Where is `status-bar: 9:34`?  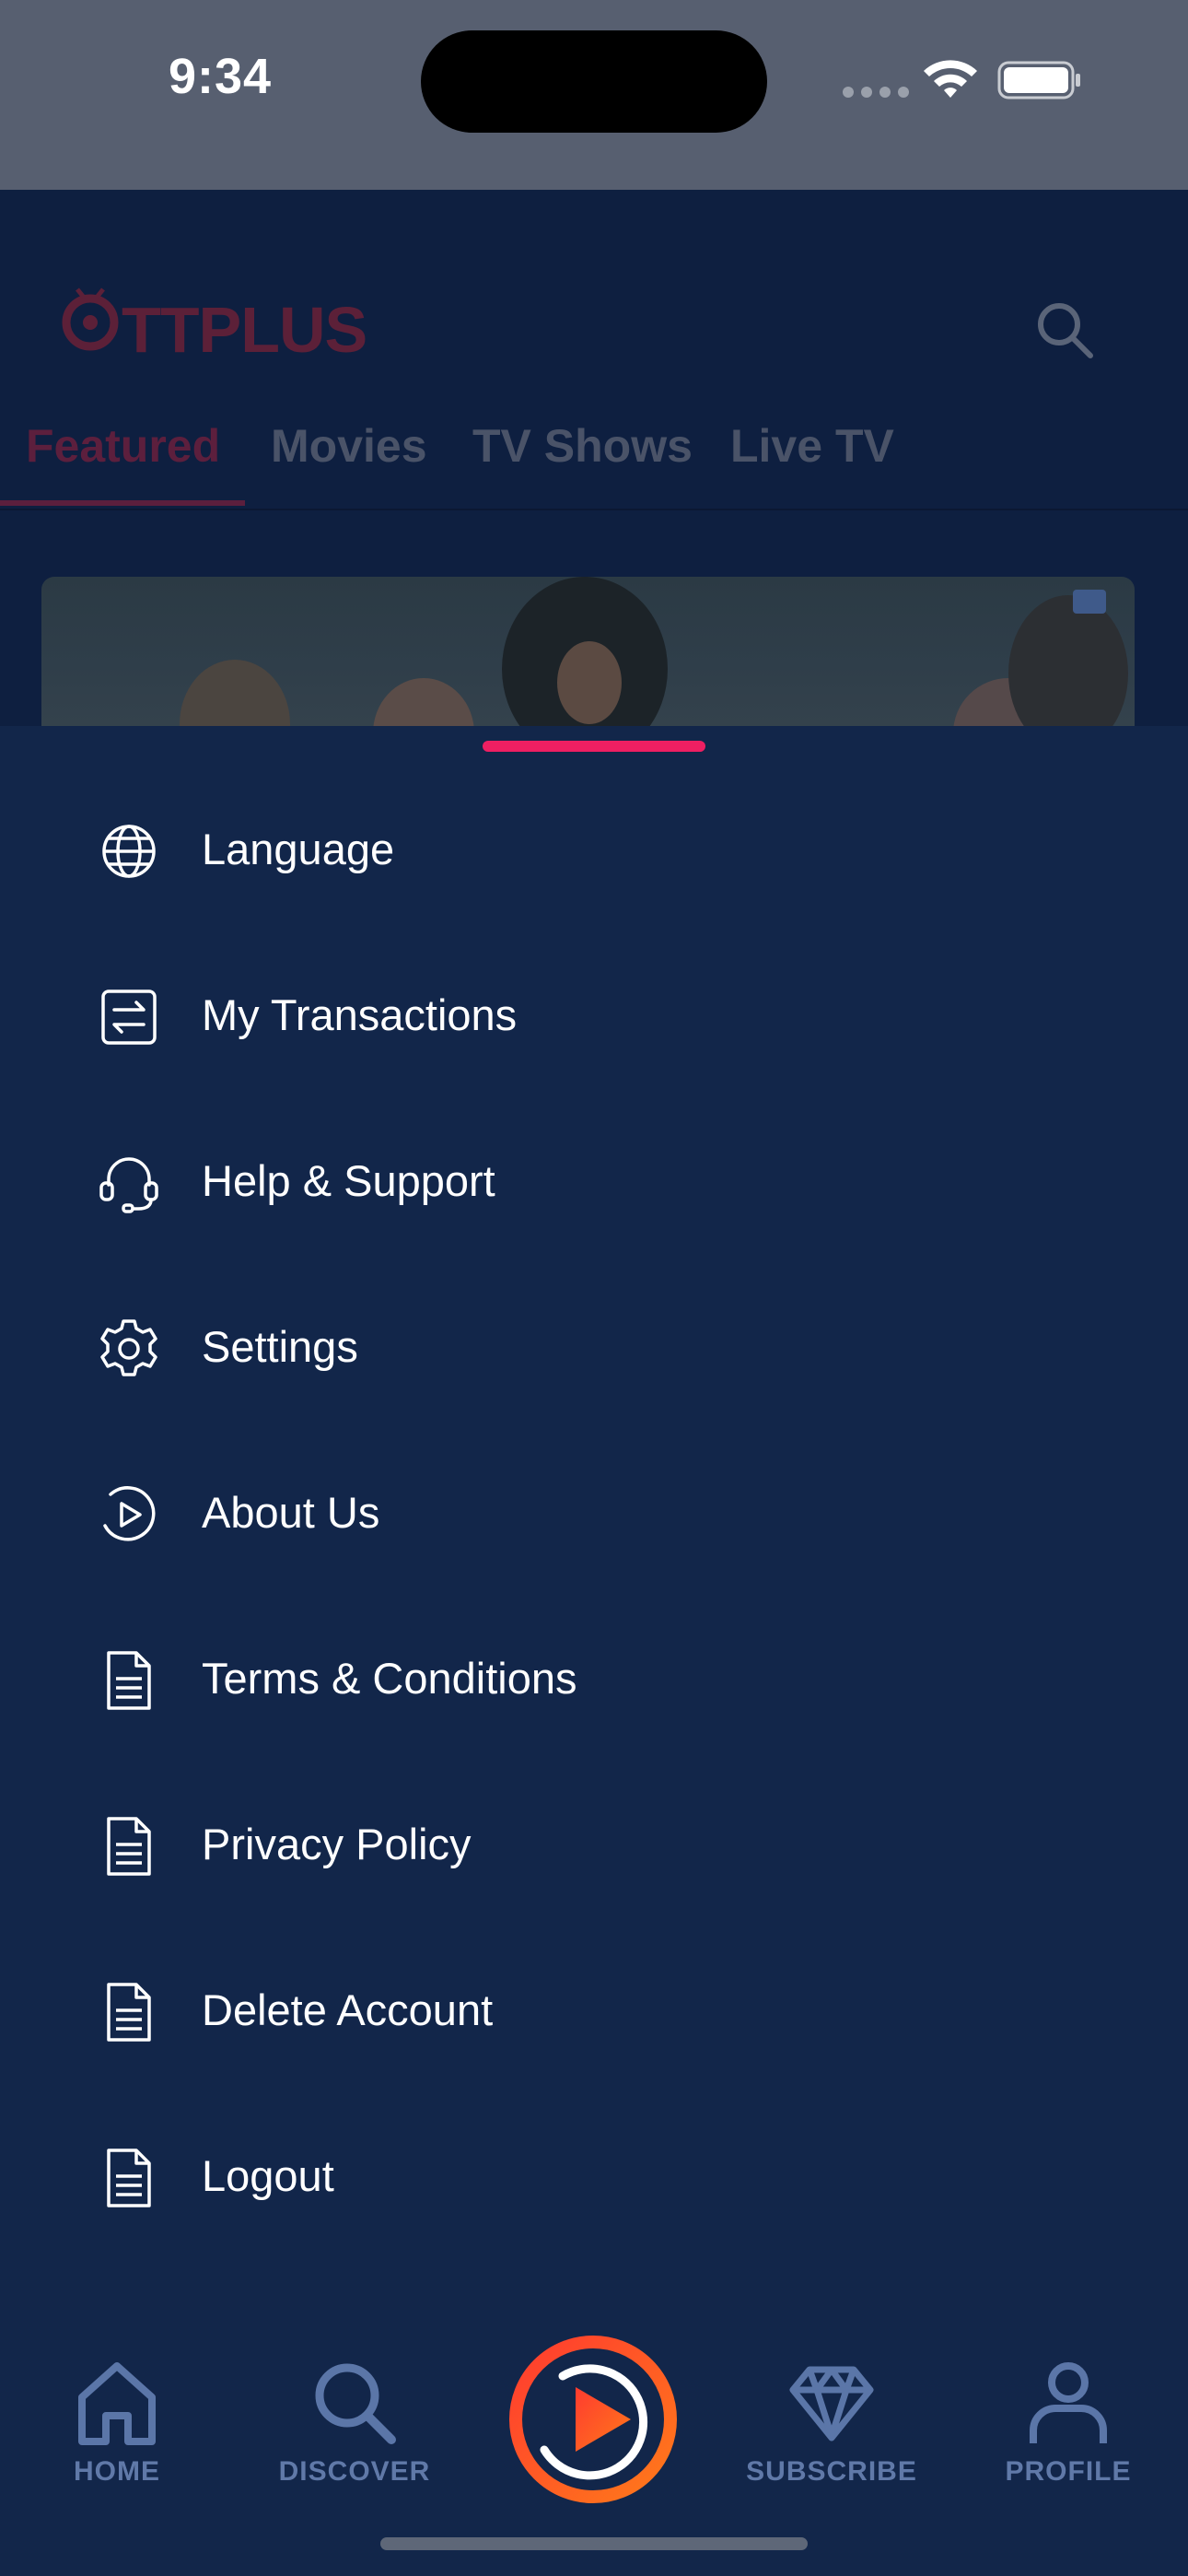 status-bar: 9:34 is located at coordinates (594, 95).